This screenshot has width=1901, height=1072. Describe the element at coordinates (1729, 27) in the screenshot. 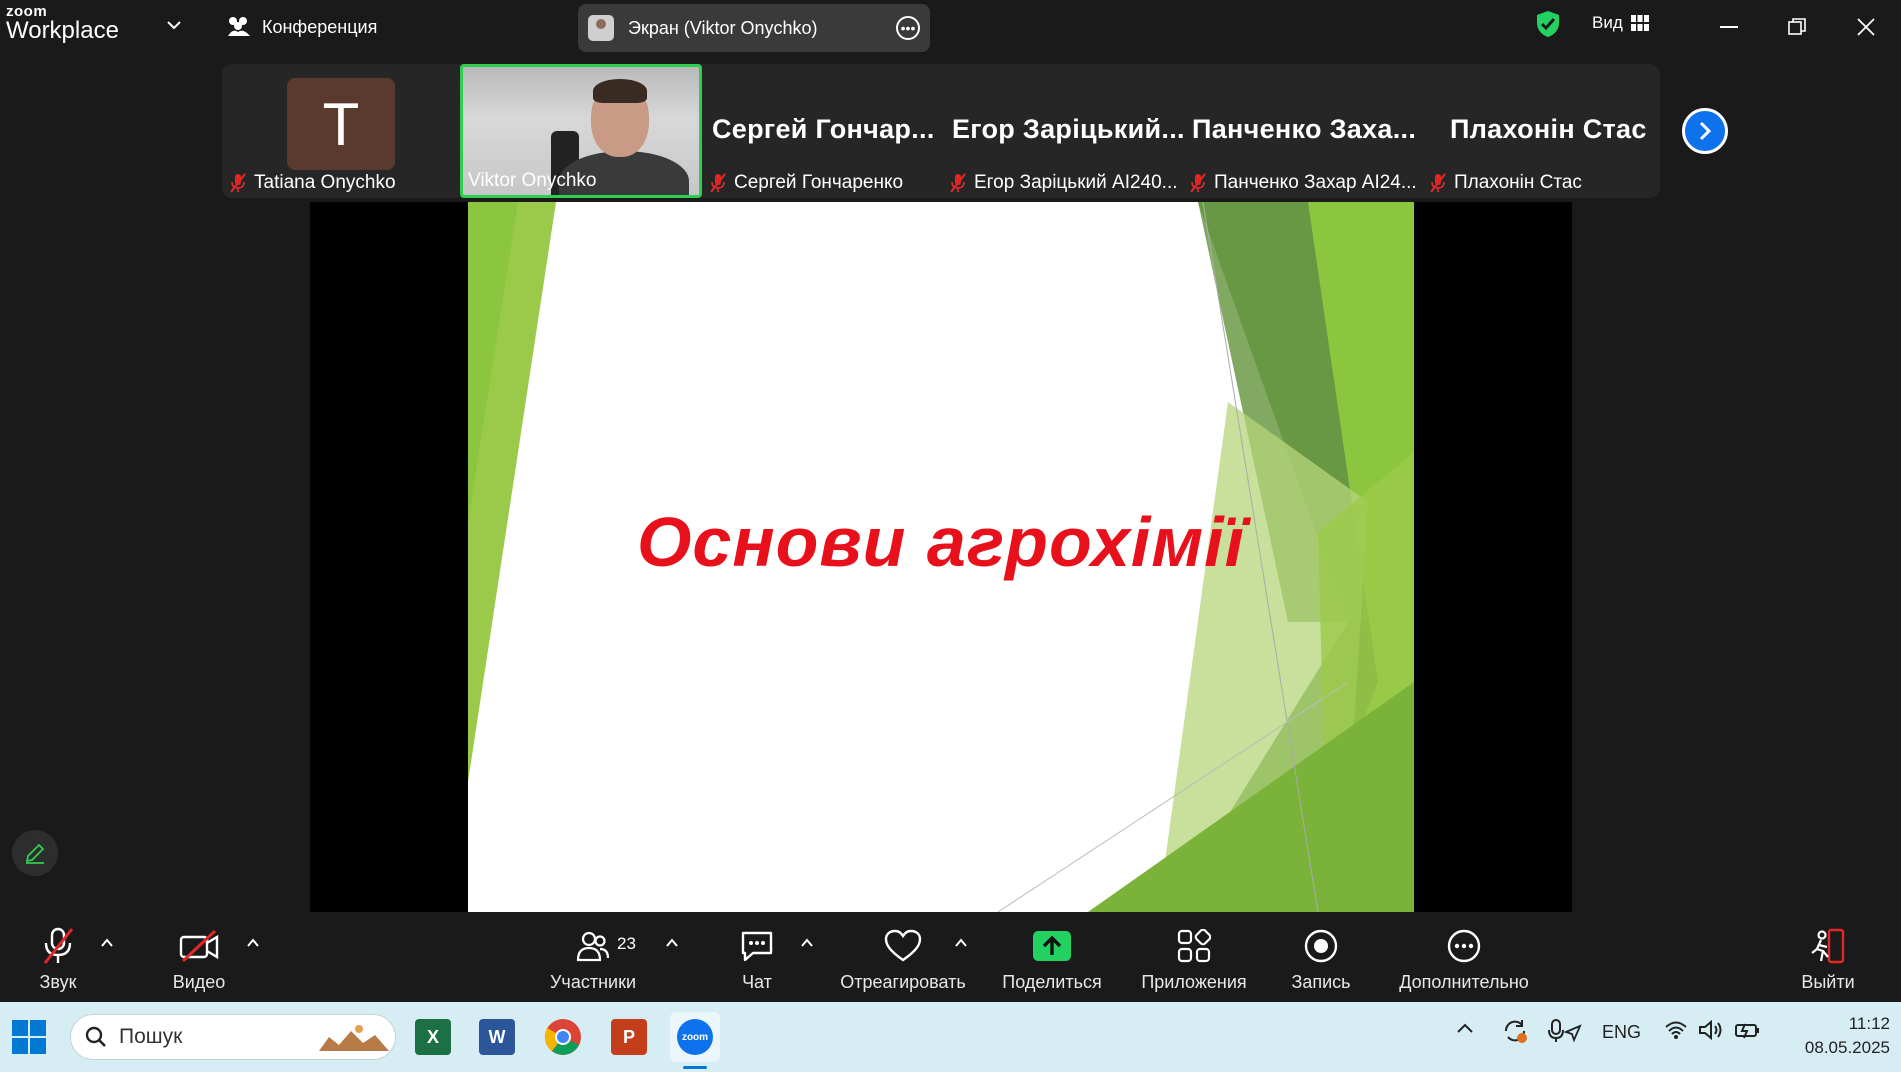

I see `minimize-icon` at that location.